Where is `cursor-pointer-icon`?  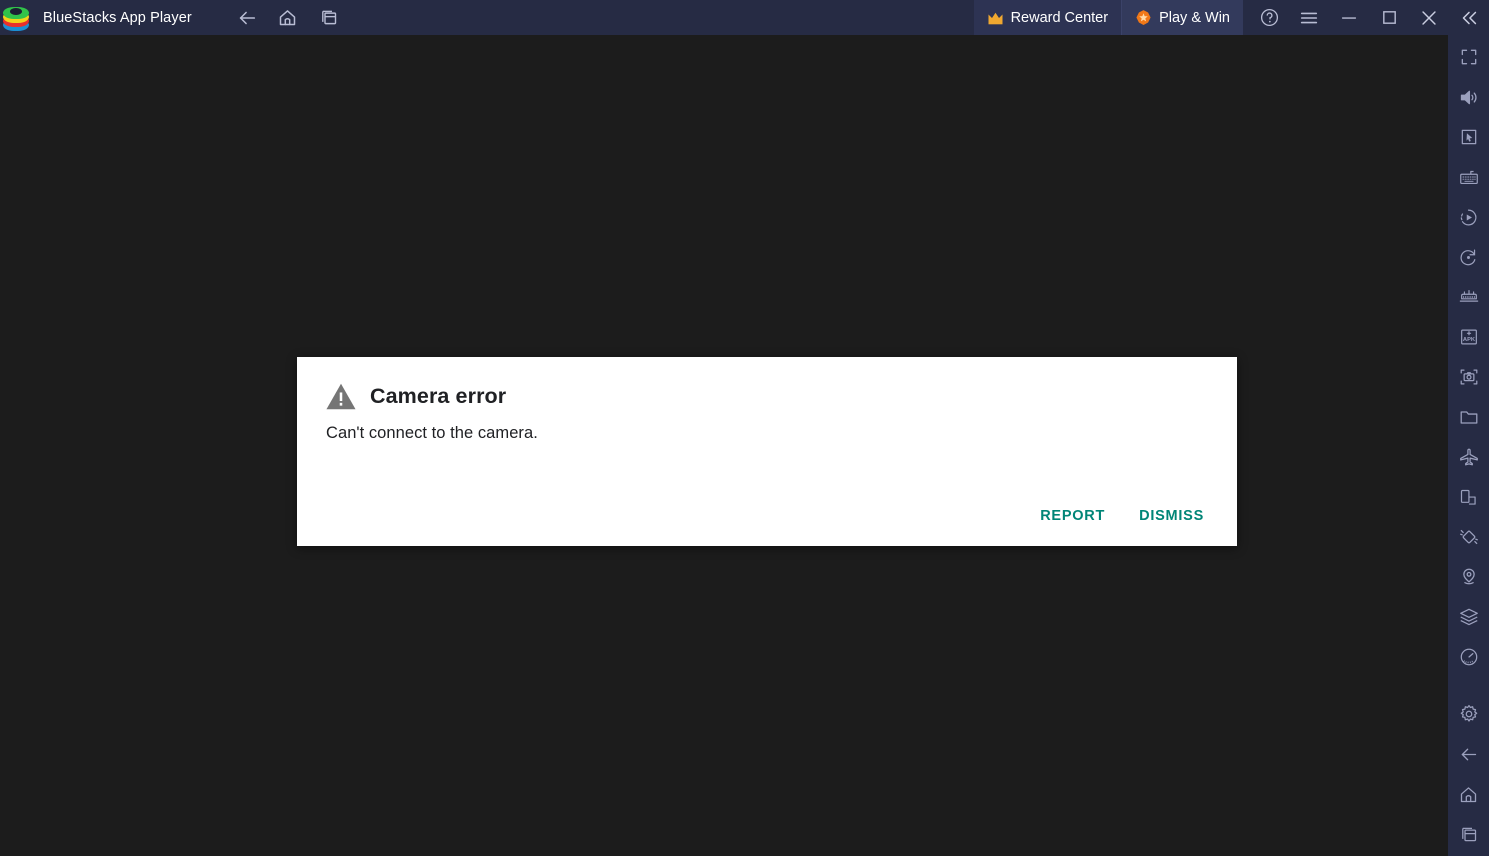 cursor-pointer-icon is located at coordinates (1468, 137).